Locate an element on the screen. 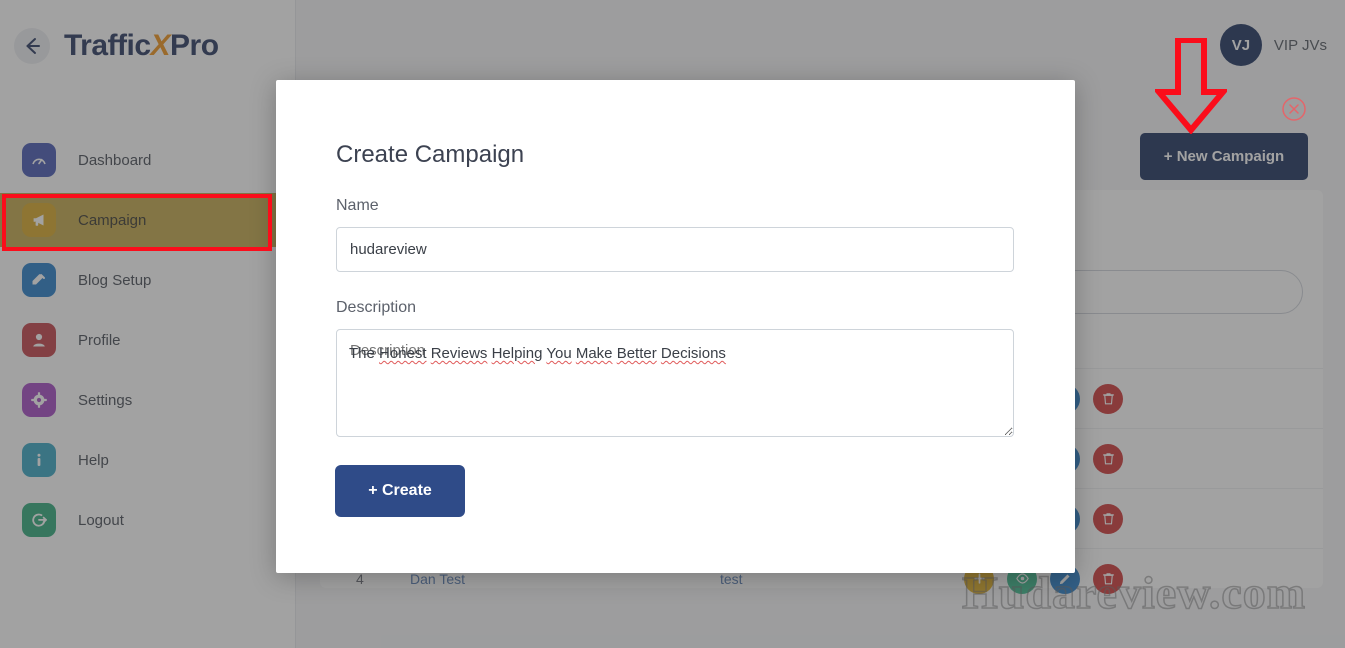 The height and width of the screenshot is (648, 1345). name-input is located at coordinates (675, 249).